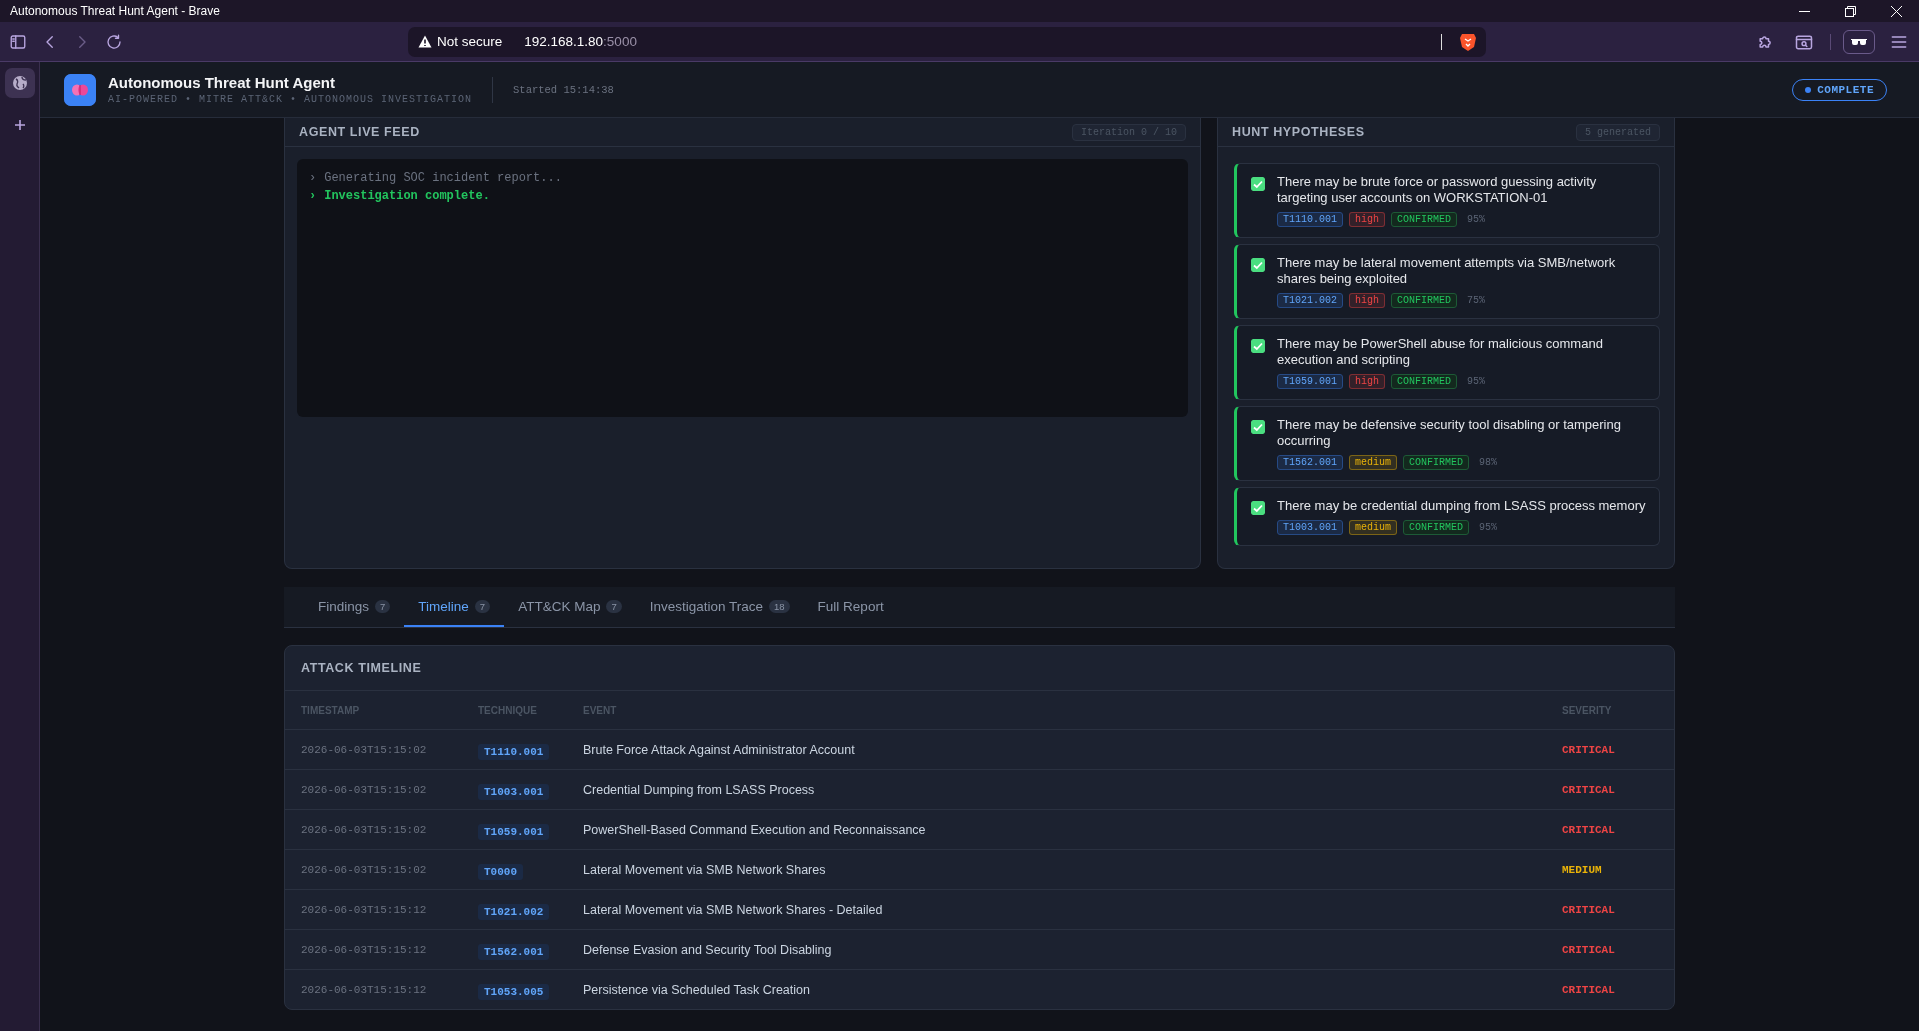 The height and width of the screenshot is (1031, 1919). What do you see at coordinates (407, 196) in the screenshot?
I see `log-line: Investigation complete.` at bounding box center [407, 196].